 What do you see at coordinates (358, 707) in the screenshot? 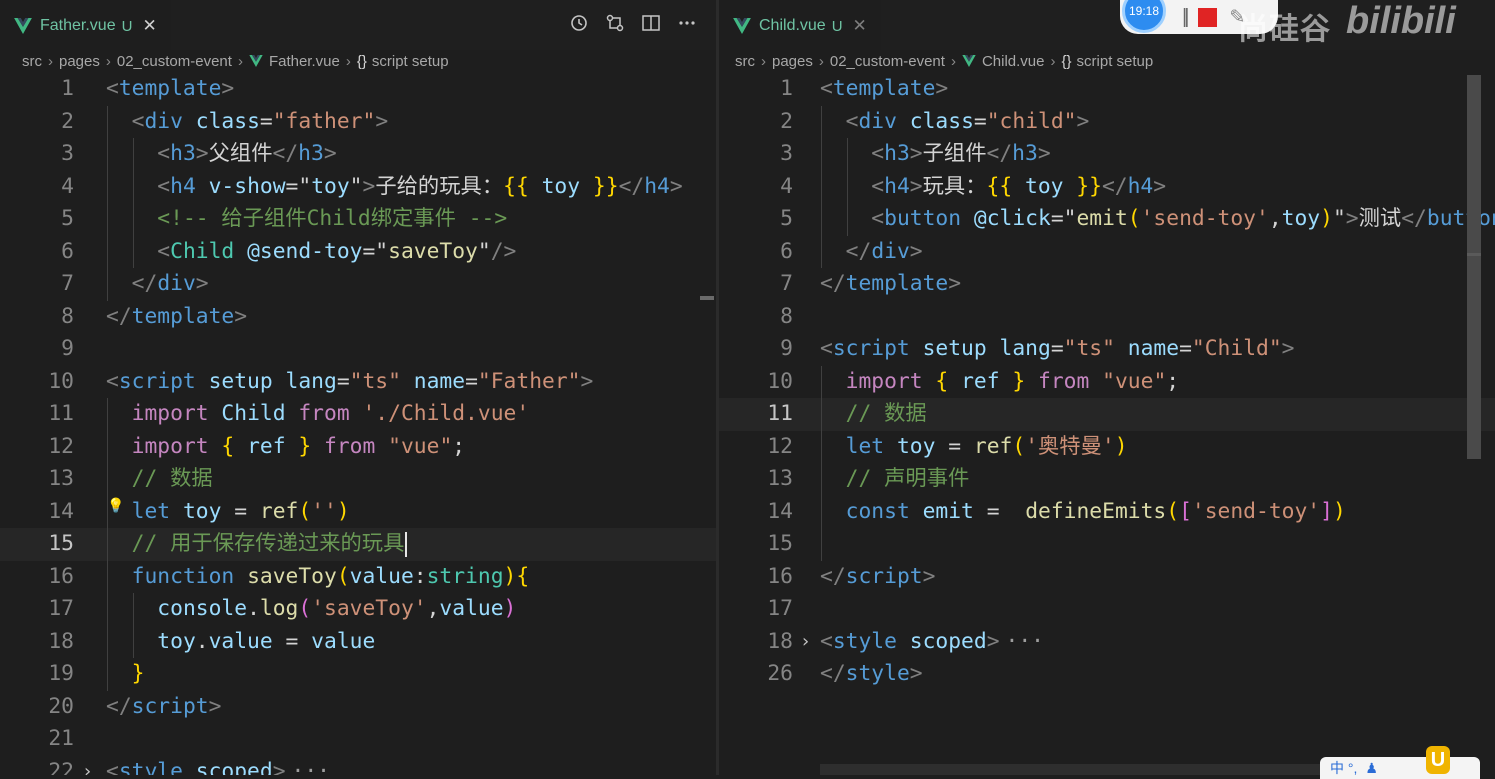
I see `code-line: 20 </script>` at bounding box center [358, 707].